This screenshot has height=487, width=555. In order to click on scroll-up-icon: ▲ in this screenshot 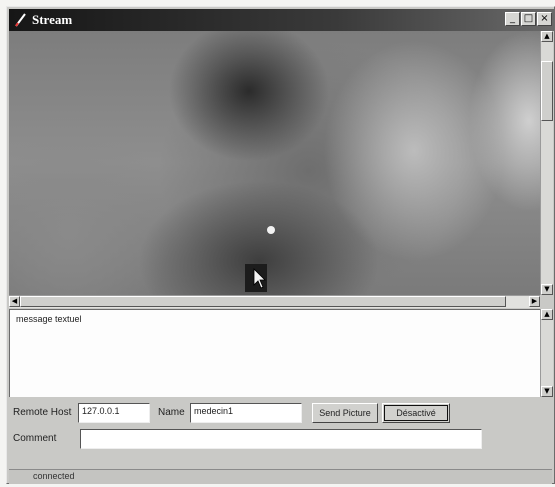, I will do `click(547, 36)`.